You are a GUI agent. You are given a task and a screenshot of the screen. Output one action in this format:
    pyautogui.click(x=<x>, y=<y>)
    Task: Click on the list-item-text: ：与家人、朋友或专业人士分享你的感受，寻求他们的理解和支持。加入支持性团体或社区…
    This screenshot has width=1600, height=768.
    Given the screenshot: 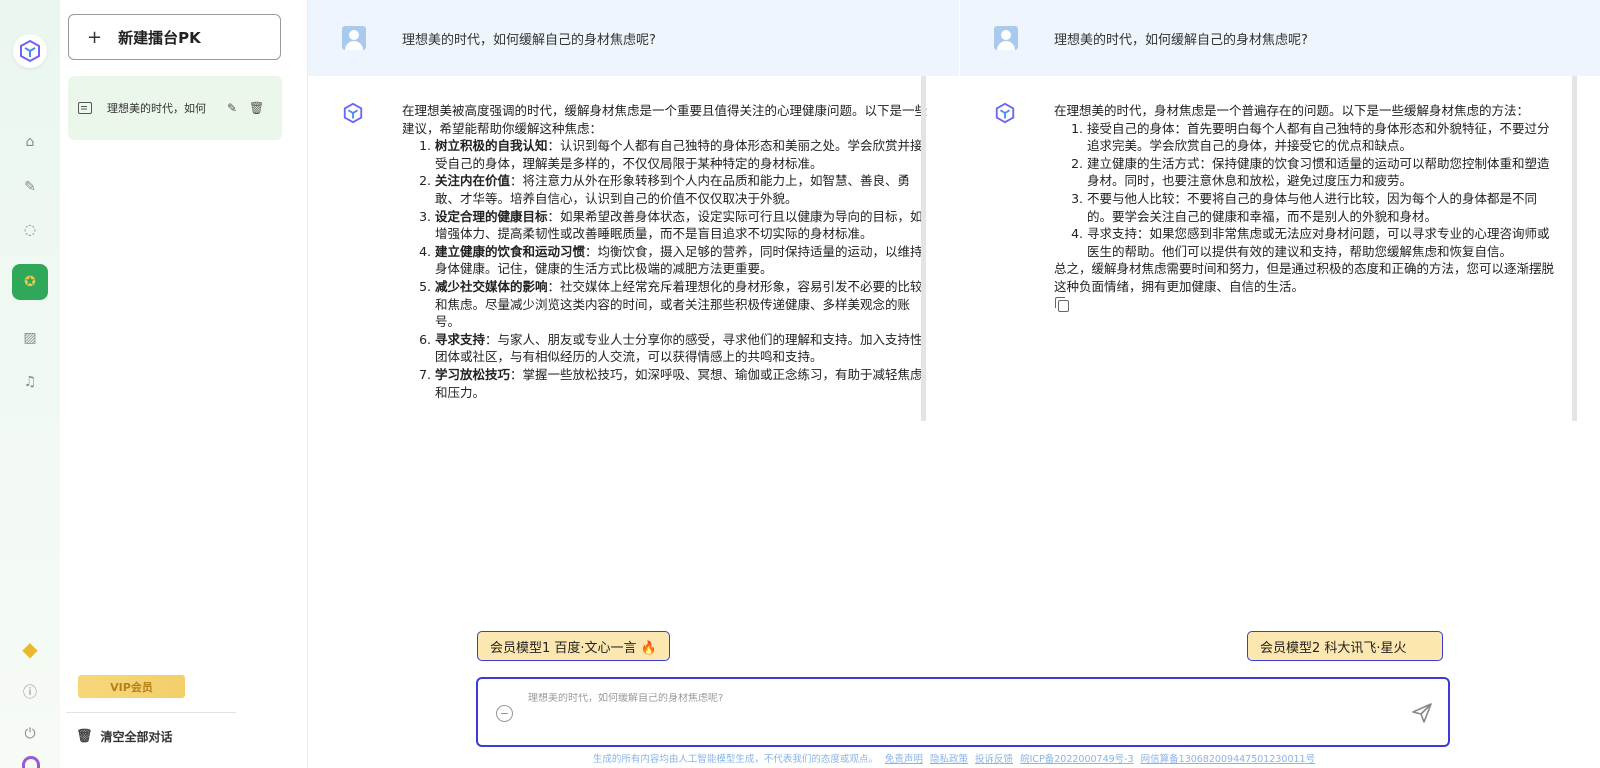 What is the action you would take?
    pyautogui.click(x=679, y=348)
    